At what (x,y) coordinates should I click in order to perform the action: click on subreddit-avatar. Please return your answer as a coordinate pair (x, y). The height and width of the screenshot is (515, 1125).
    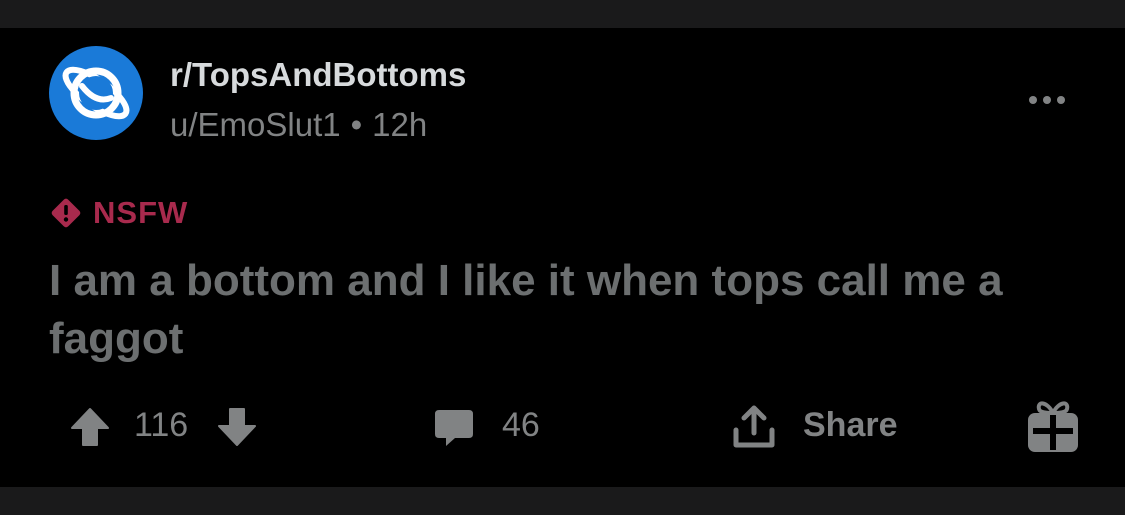
    Looking at the image, I should click on (96, 93).